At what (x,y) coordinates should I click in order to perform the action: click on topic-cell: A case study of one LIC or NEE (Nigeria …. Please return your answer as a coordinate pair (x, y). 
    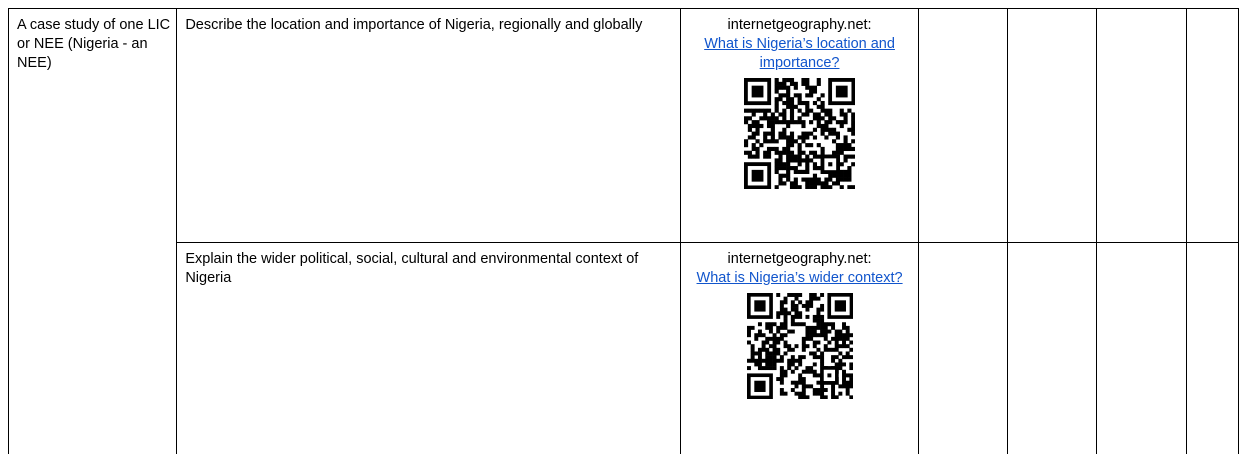
    Looking at the image, I should click on (92, 231).